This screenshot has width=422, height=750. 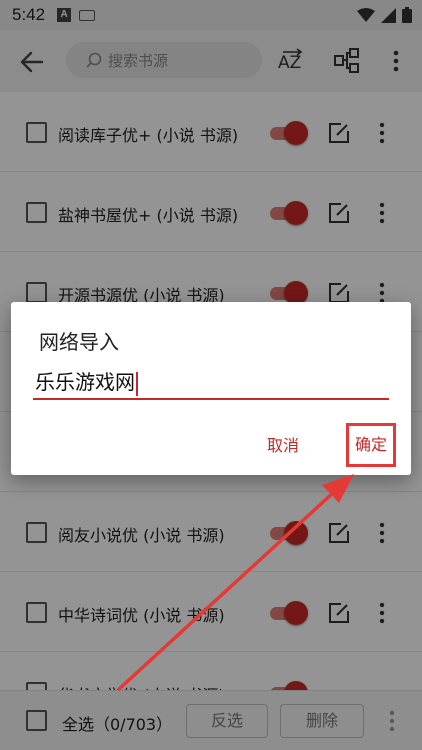 I want to click on dialog-title: 网络导入, so click(x=79, y=342).